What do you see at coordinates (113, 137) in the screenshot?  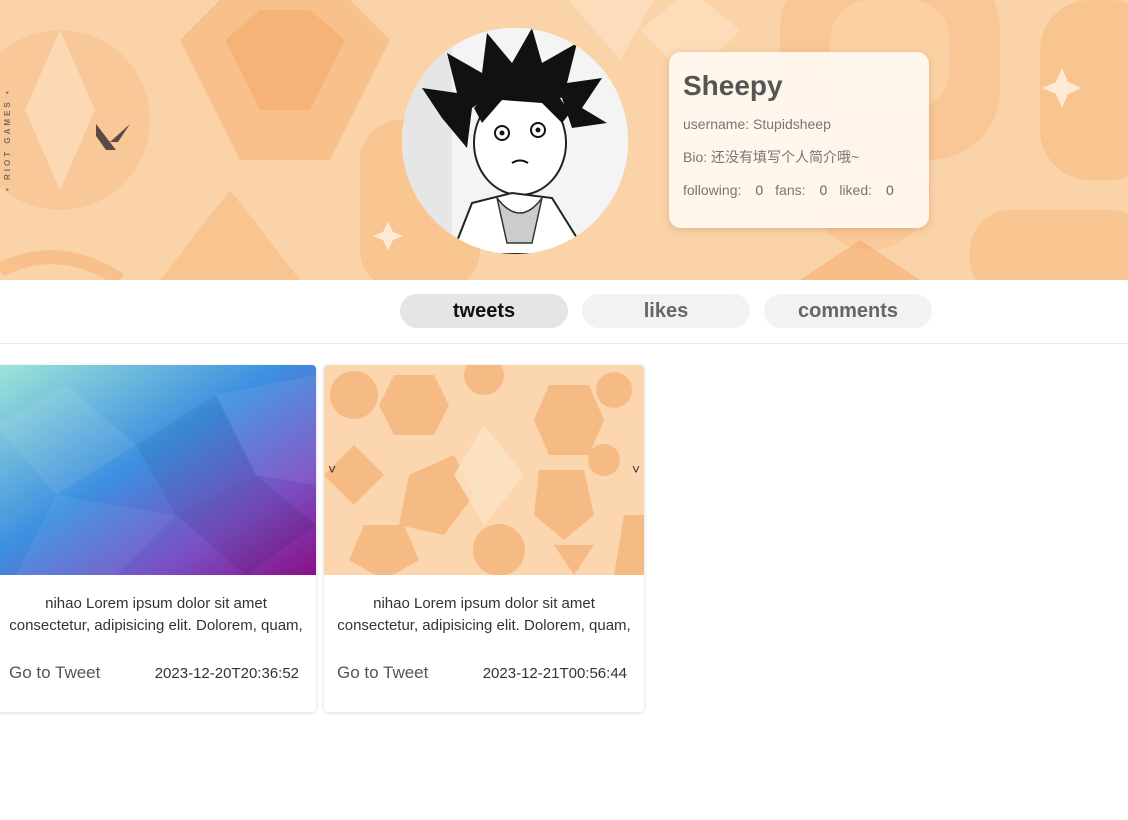 I see `valorant-logo-icon` at bounding box center [113, 137].